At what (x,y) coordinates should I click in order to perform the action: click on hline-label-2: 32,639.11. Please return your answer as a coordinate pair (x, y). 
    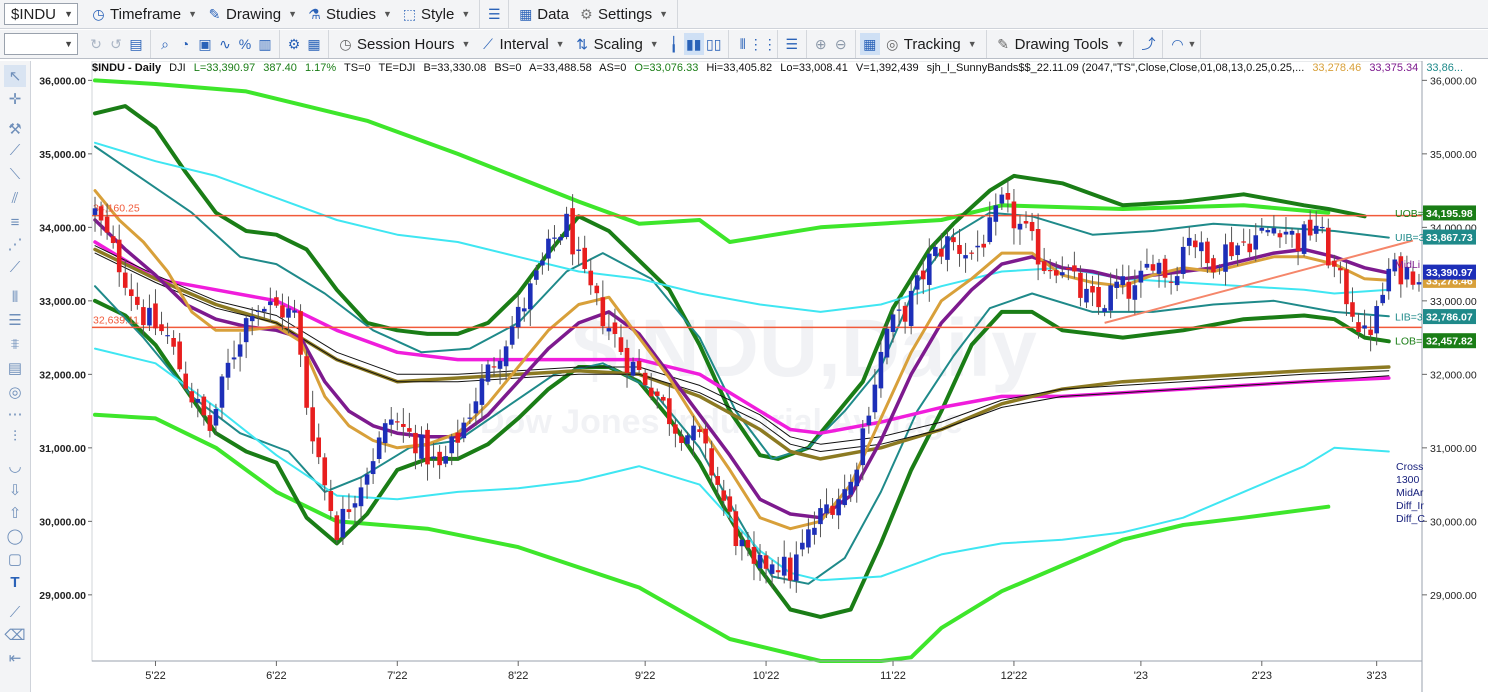
    Looking at the image, I should click on (116, 320).